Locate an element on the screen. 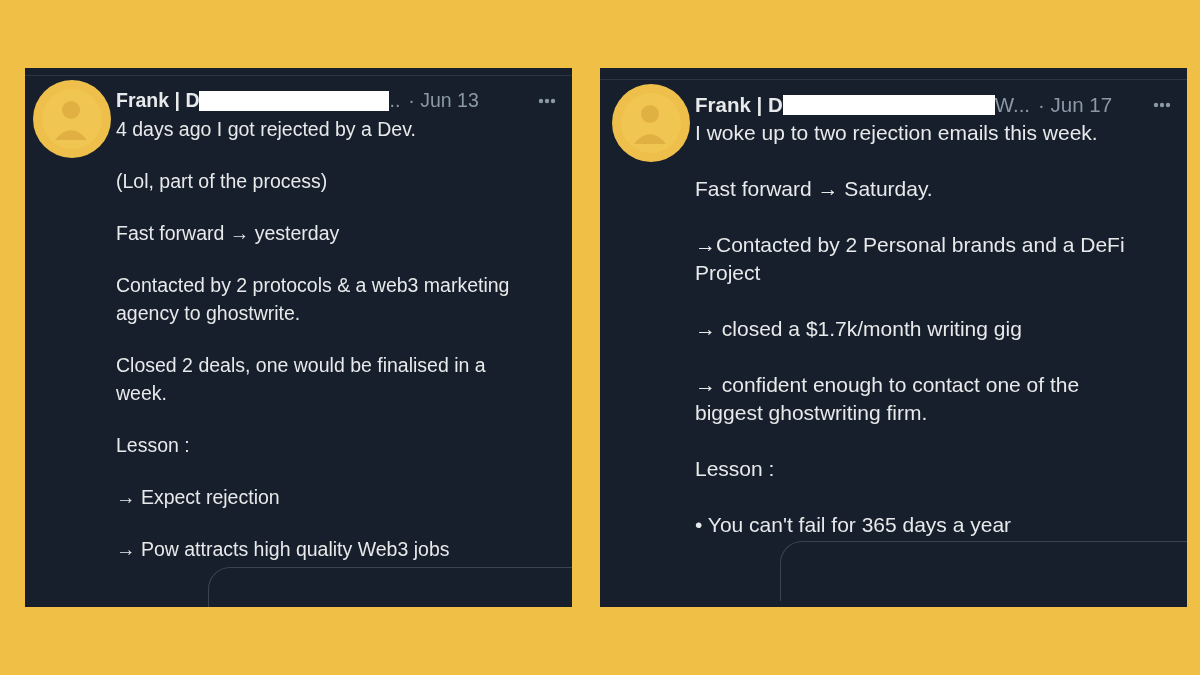  post-date: · Jun 17 is located at coordinates (1075, 105).